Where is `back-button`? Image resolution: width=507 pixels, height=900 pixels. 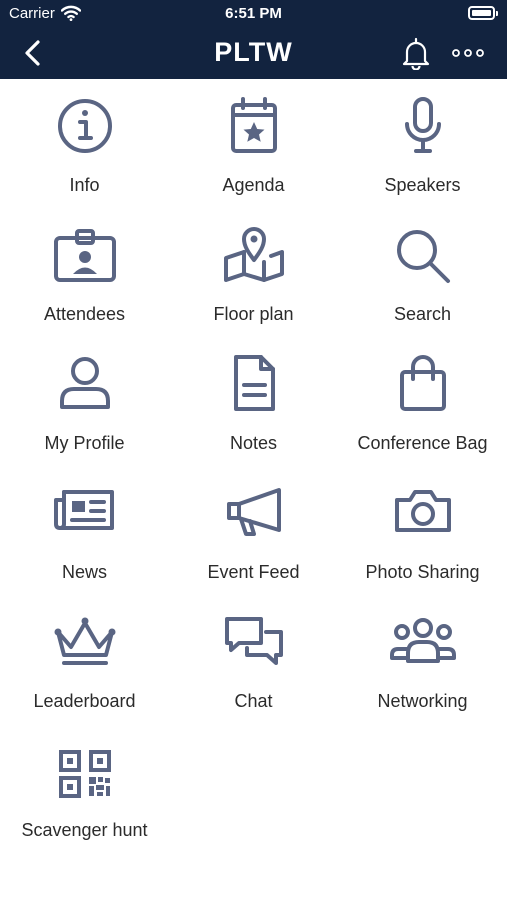
back-button is located at coordinates (34, 53).